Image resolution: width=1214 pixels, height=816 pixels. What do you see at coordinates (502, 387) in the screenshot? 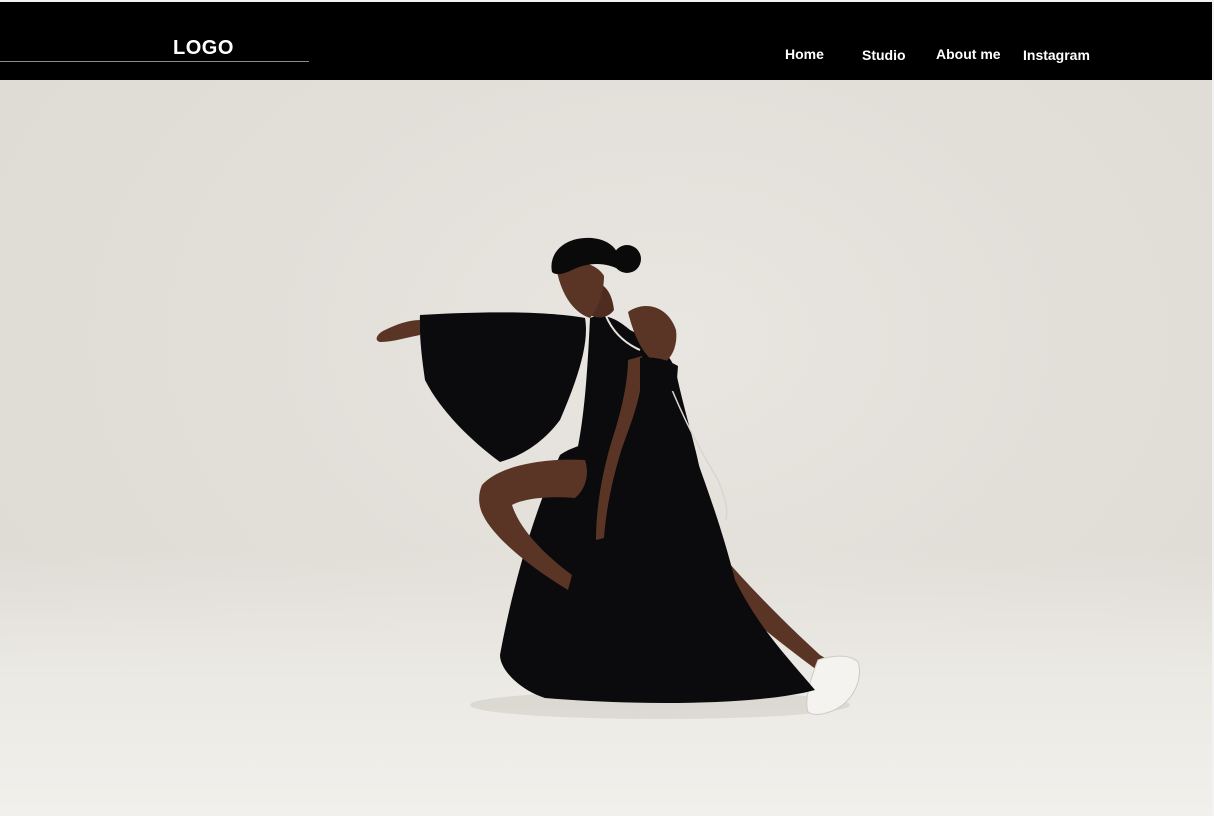
I see `bell-sleeve` at bounding box center [502, 387].